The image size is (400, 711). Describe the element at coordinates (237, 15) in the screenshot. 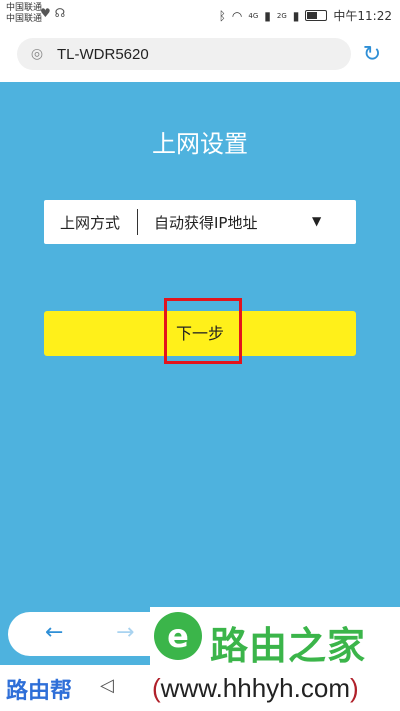

I see `wifi-icon: ◠` at that location.